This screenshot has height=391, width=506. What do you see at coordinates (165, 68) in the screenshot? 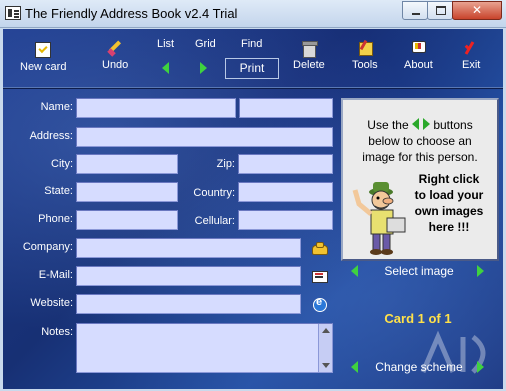
I see `previous-card-arrow-icon` at bounding box center [165, 68].